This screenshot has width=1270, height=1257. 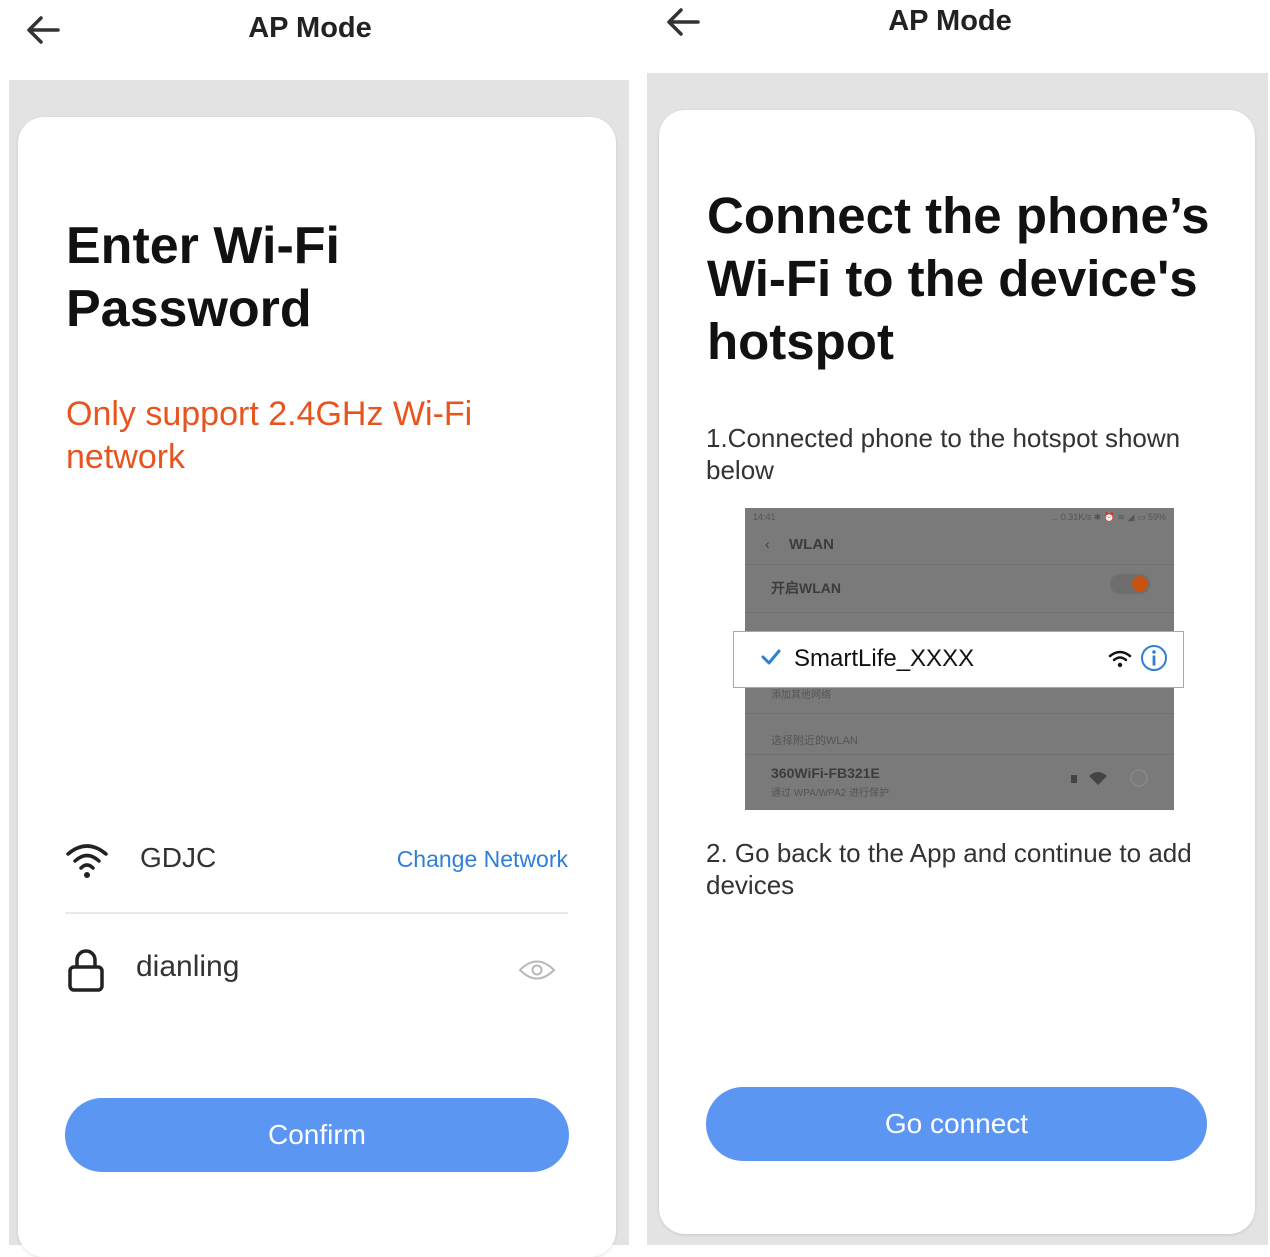 What do you see at coordinates (482, 859) in the screenshot?
I see `change-network-link: Change Network` at bounding box center [482, 859].